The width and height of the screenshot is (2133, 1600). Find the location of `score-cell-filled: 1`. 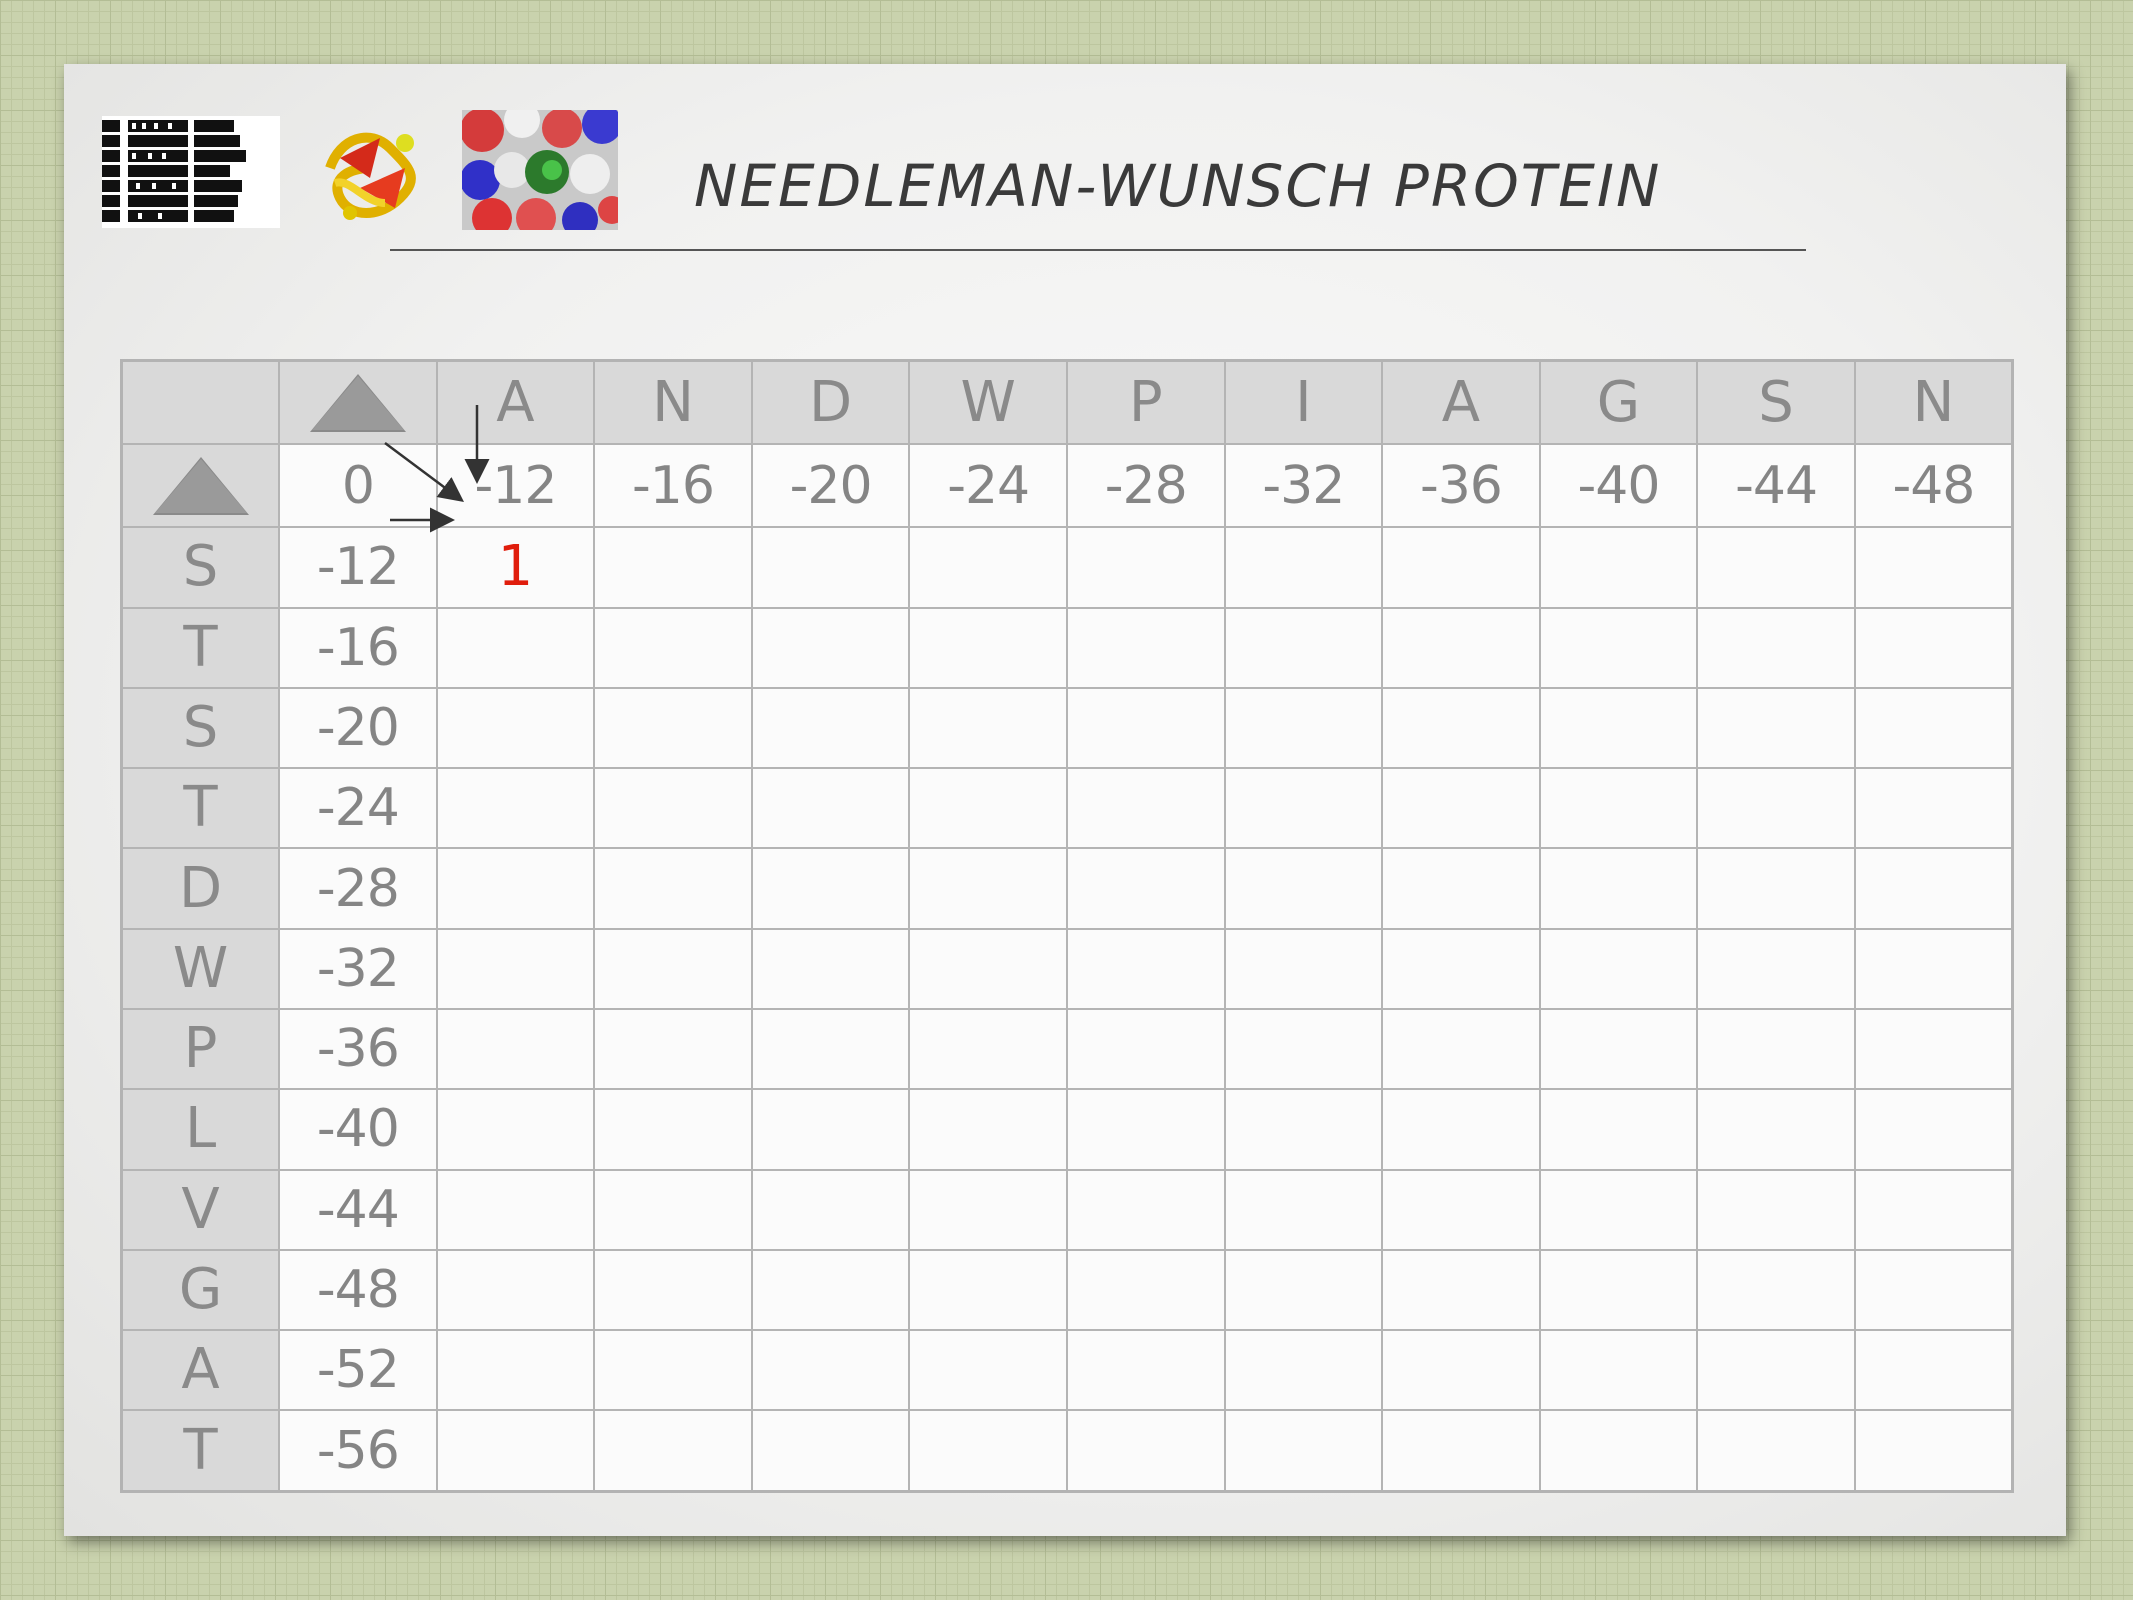

score-cell-filled: 1 is located at coordinates (515, 567).